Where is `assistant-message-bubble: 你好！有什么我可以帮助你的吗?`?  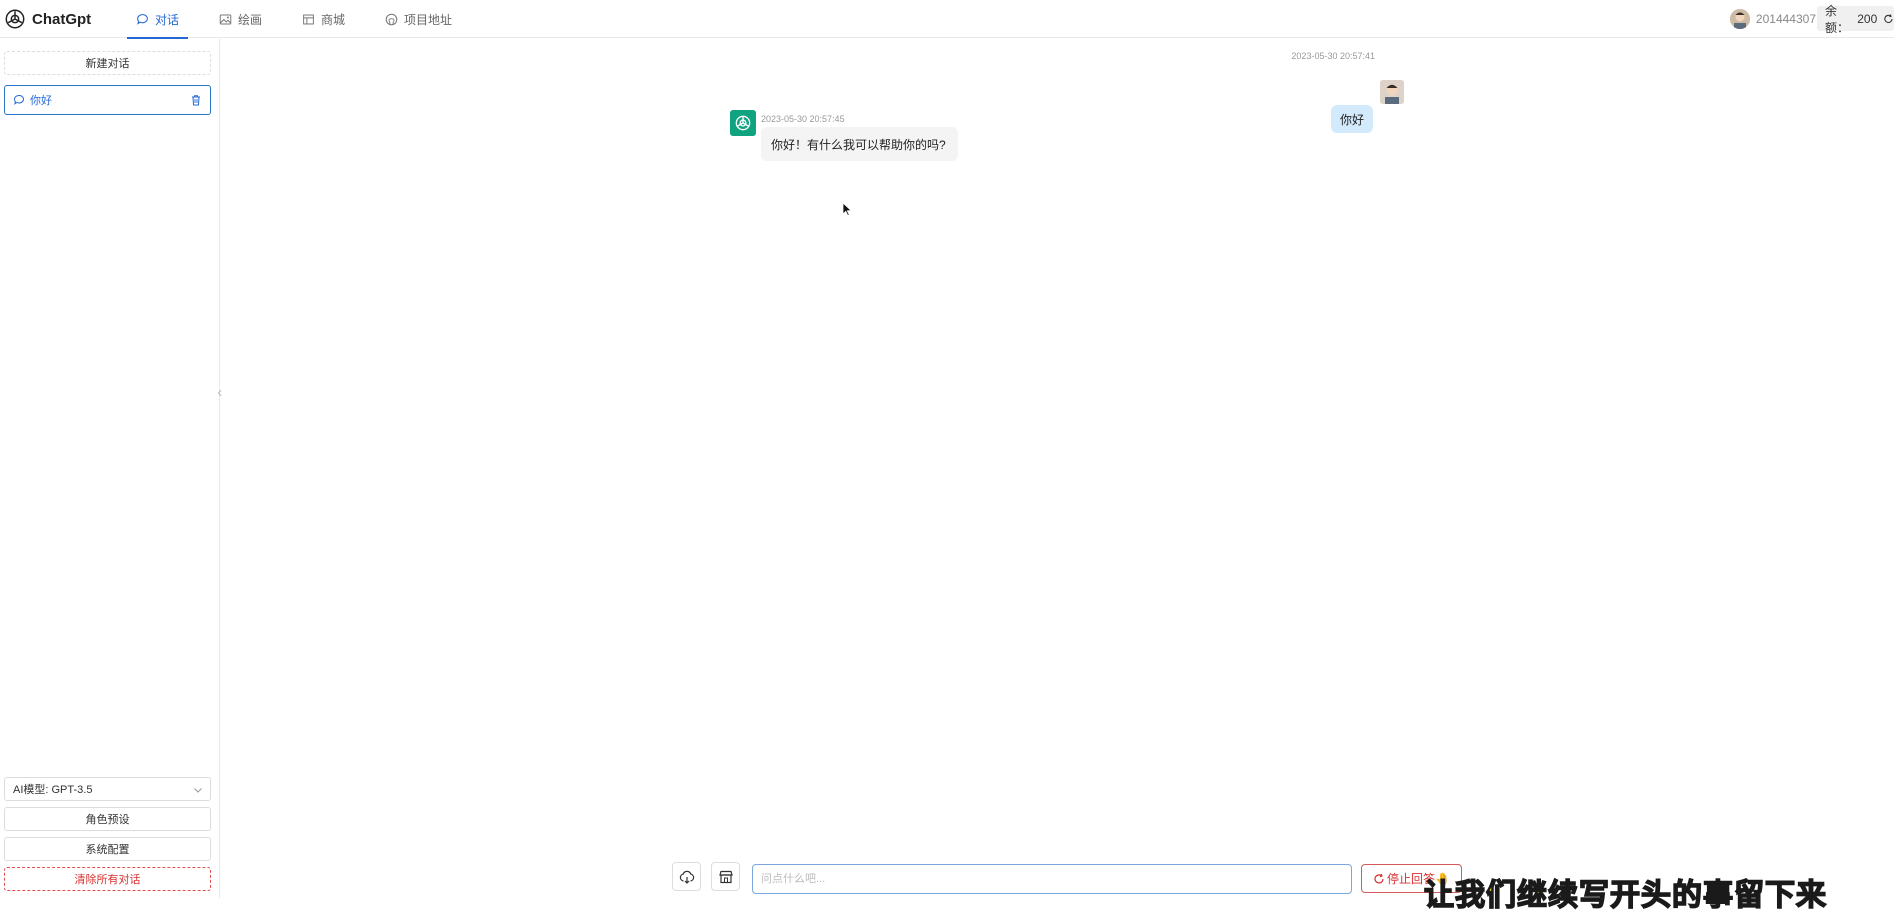 assistant-message-bubble: 你好！有什么我可以帮助你的吗? is located at coordinates (859, 144).